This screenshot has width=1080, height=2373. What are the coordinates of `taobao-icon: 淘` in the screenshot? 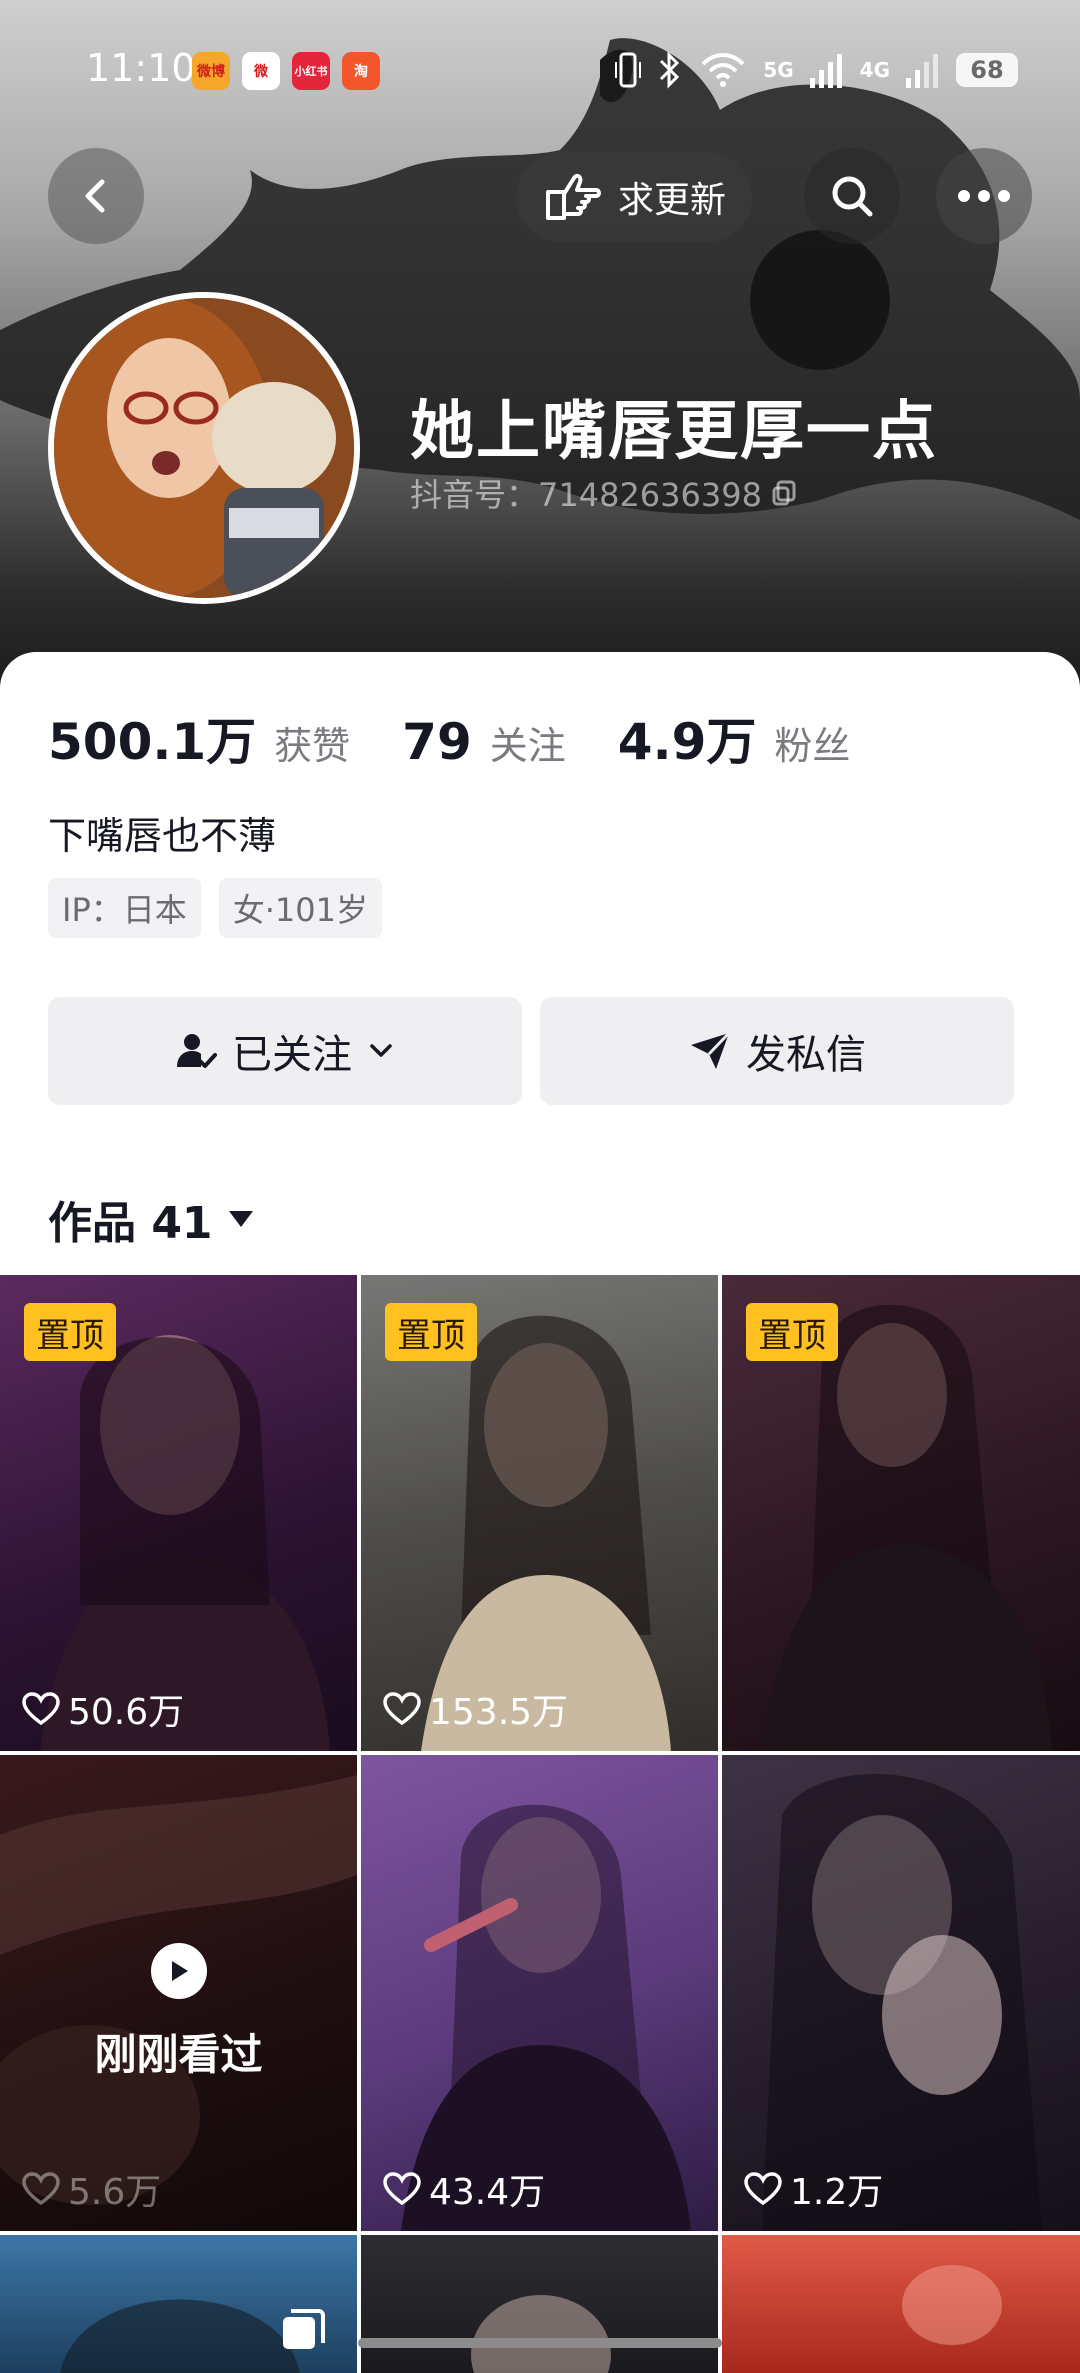 It's located at (361, 71).